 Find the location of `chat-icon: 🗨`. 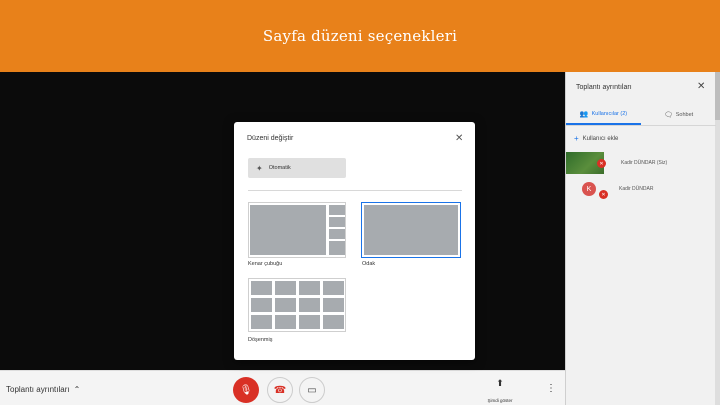

chat-icon: 🗨 is located at coordinates (668, 115).